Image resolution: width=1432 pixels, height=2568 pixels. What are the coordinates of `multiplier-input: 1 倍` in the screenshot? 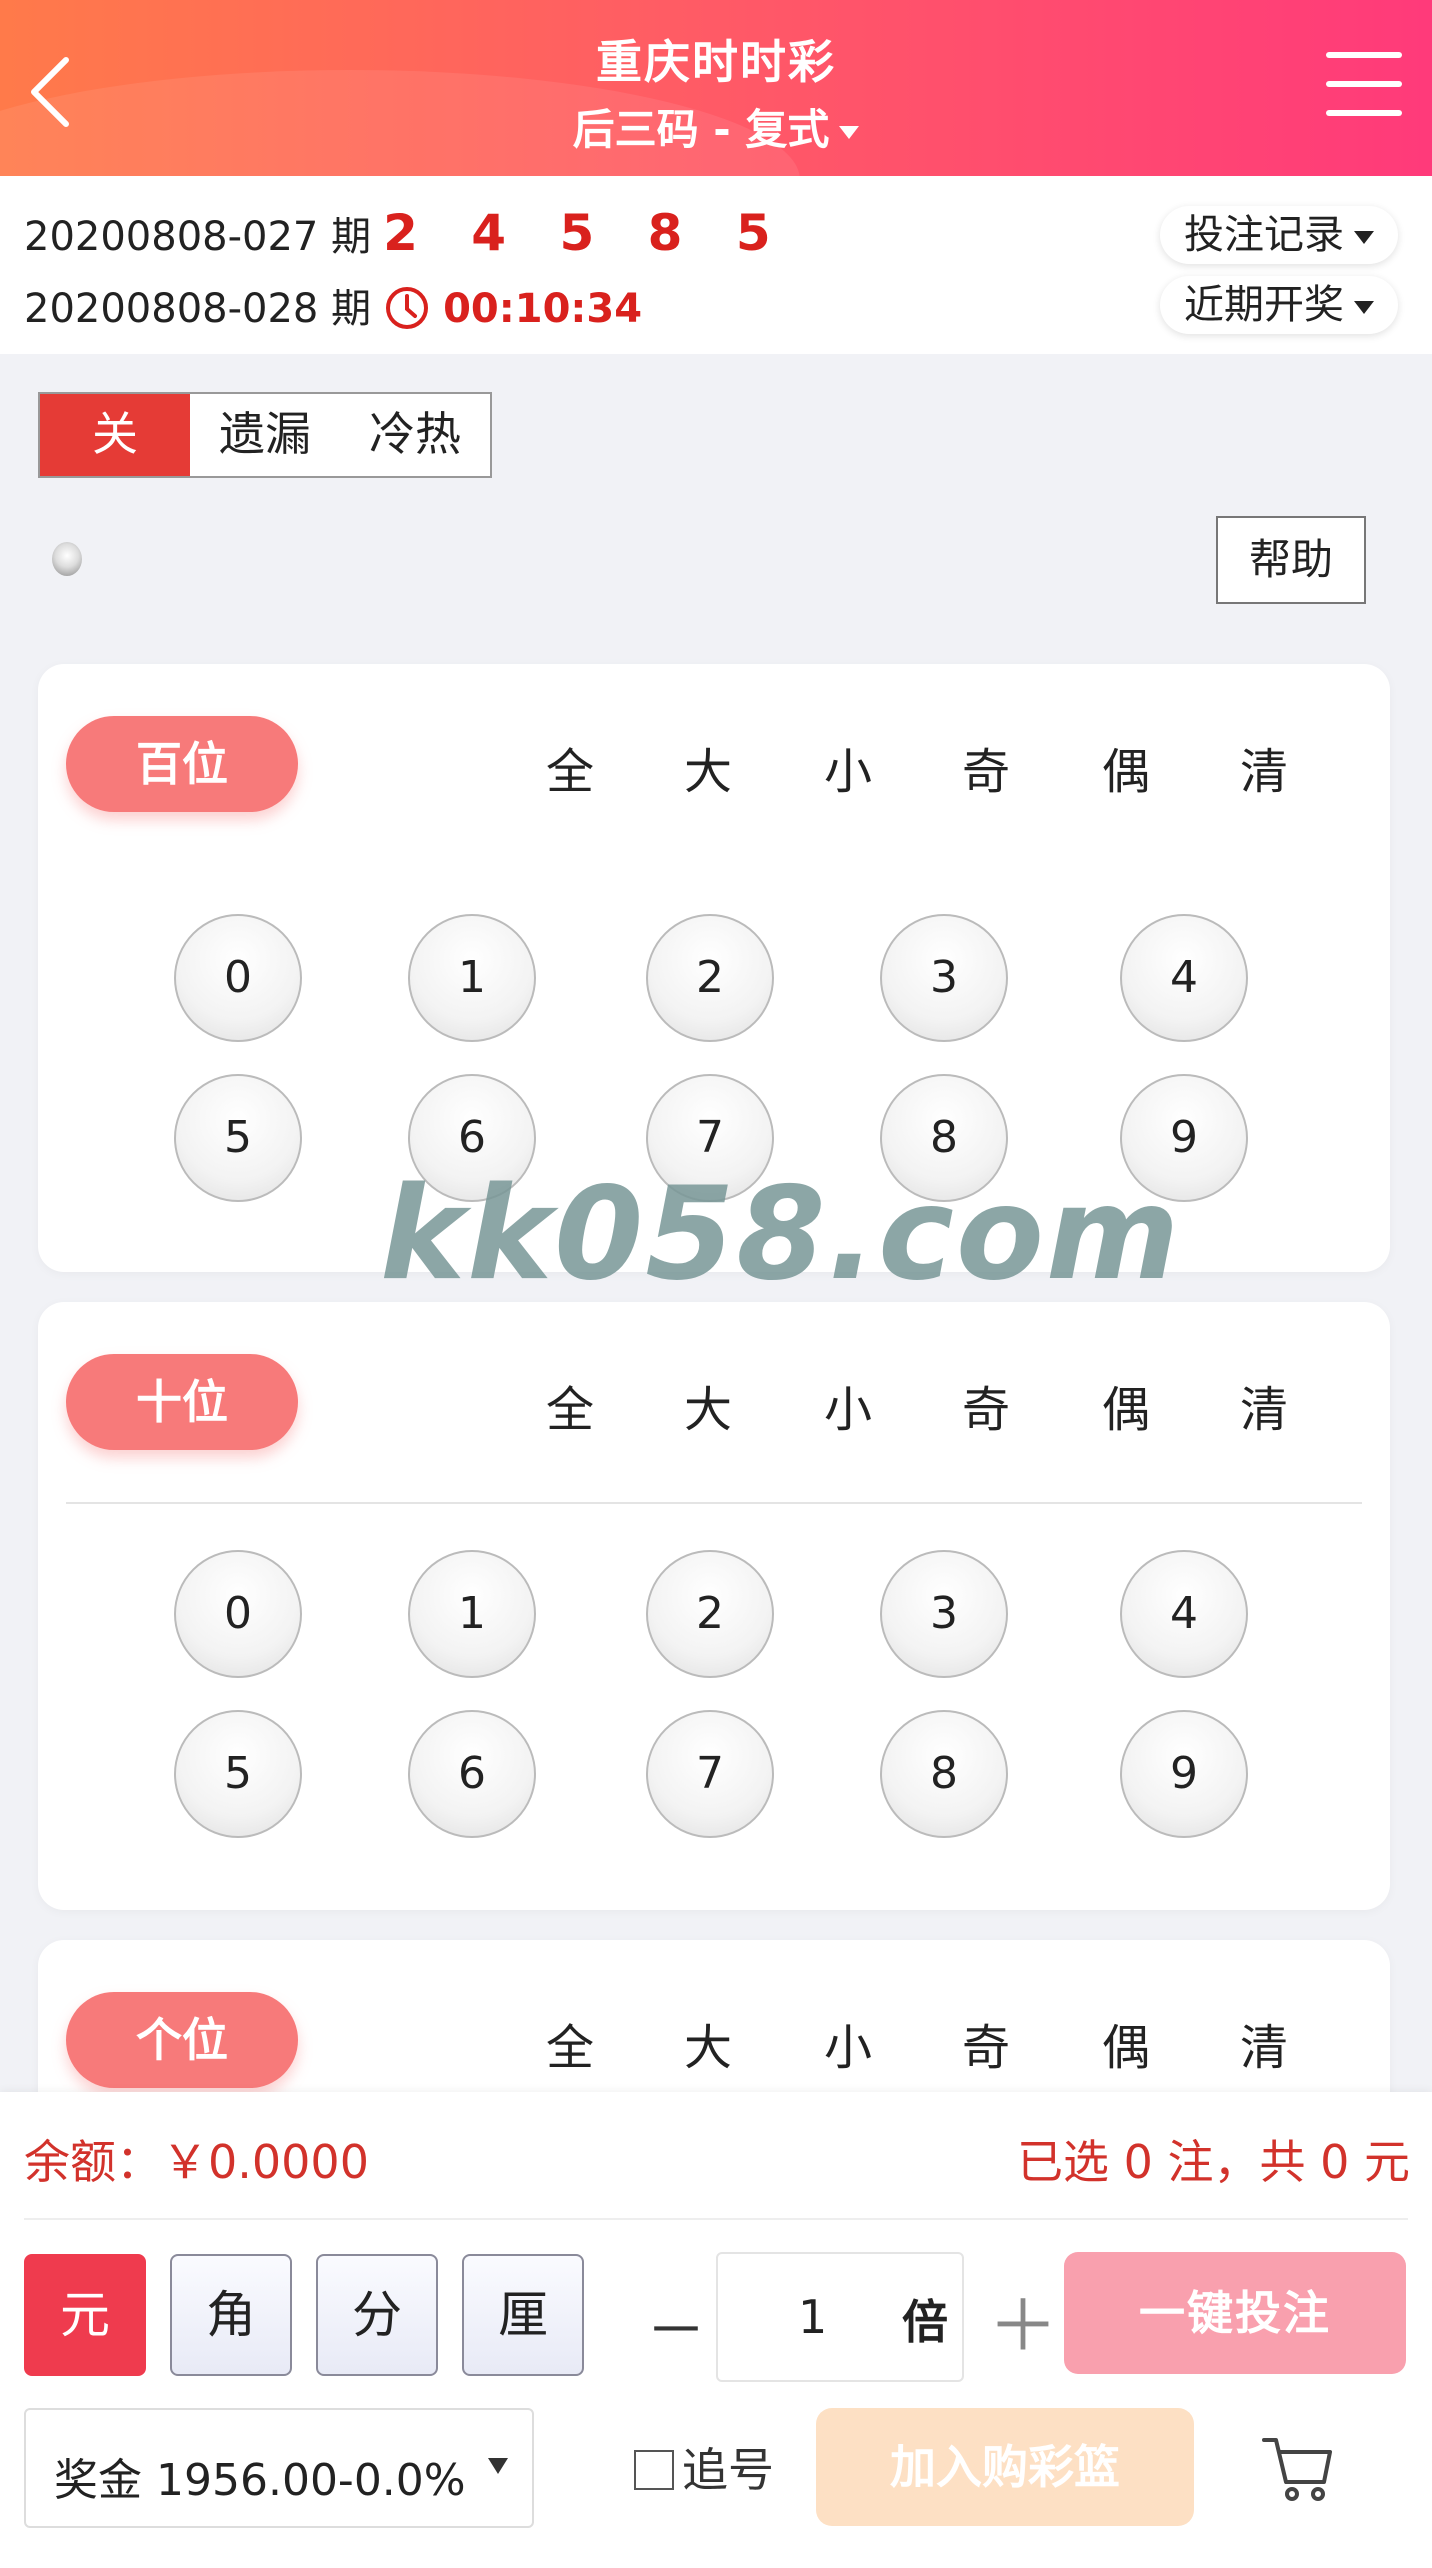 It's located at (840, 2317).